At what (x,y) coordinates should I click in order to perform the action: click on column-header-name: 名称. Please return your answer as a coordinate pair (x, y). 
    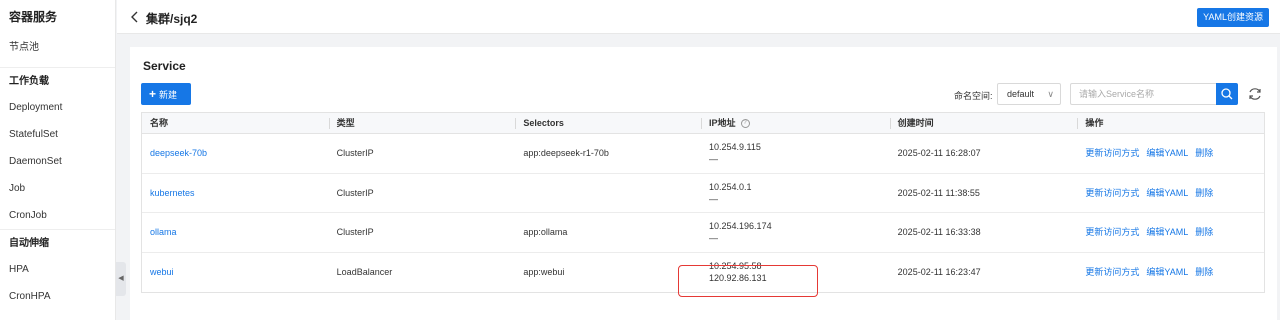
    Looking at the image, I should click on (159, 123).